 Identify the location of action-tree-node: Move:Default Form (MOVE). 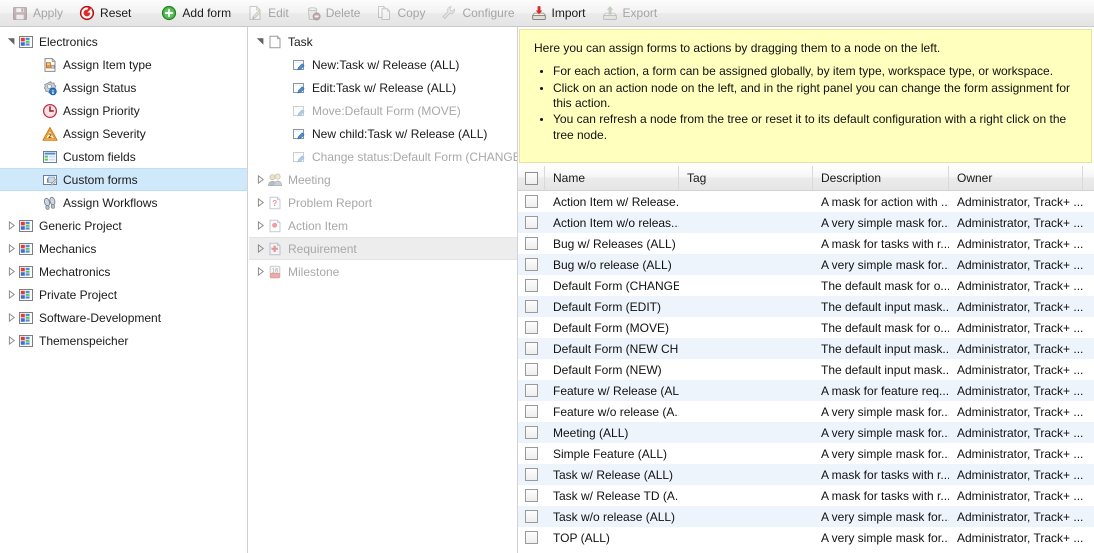
(383, 110).